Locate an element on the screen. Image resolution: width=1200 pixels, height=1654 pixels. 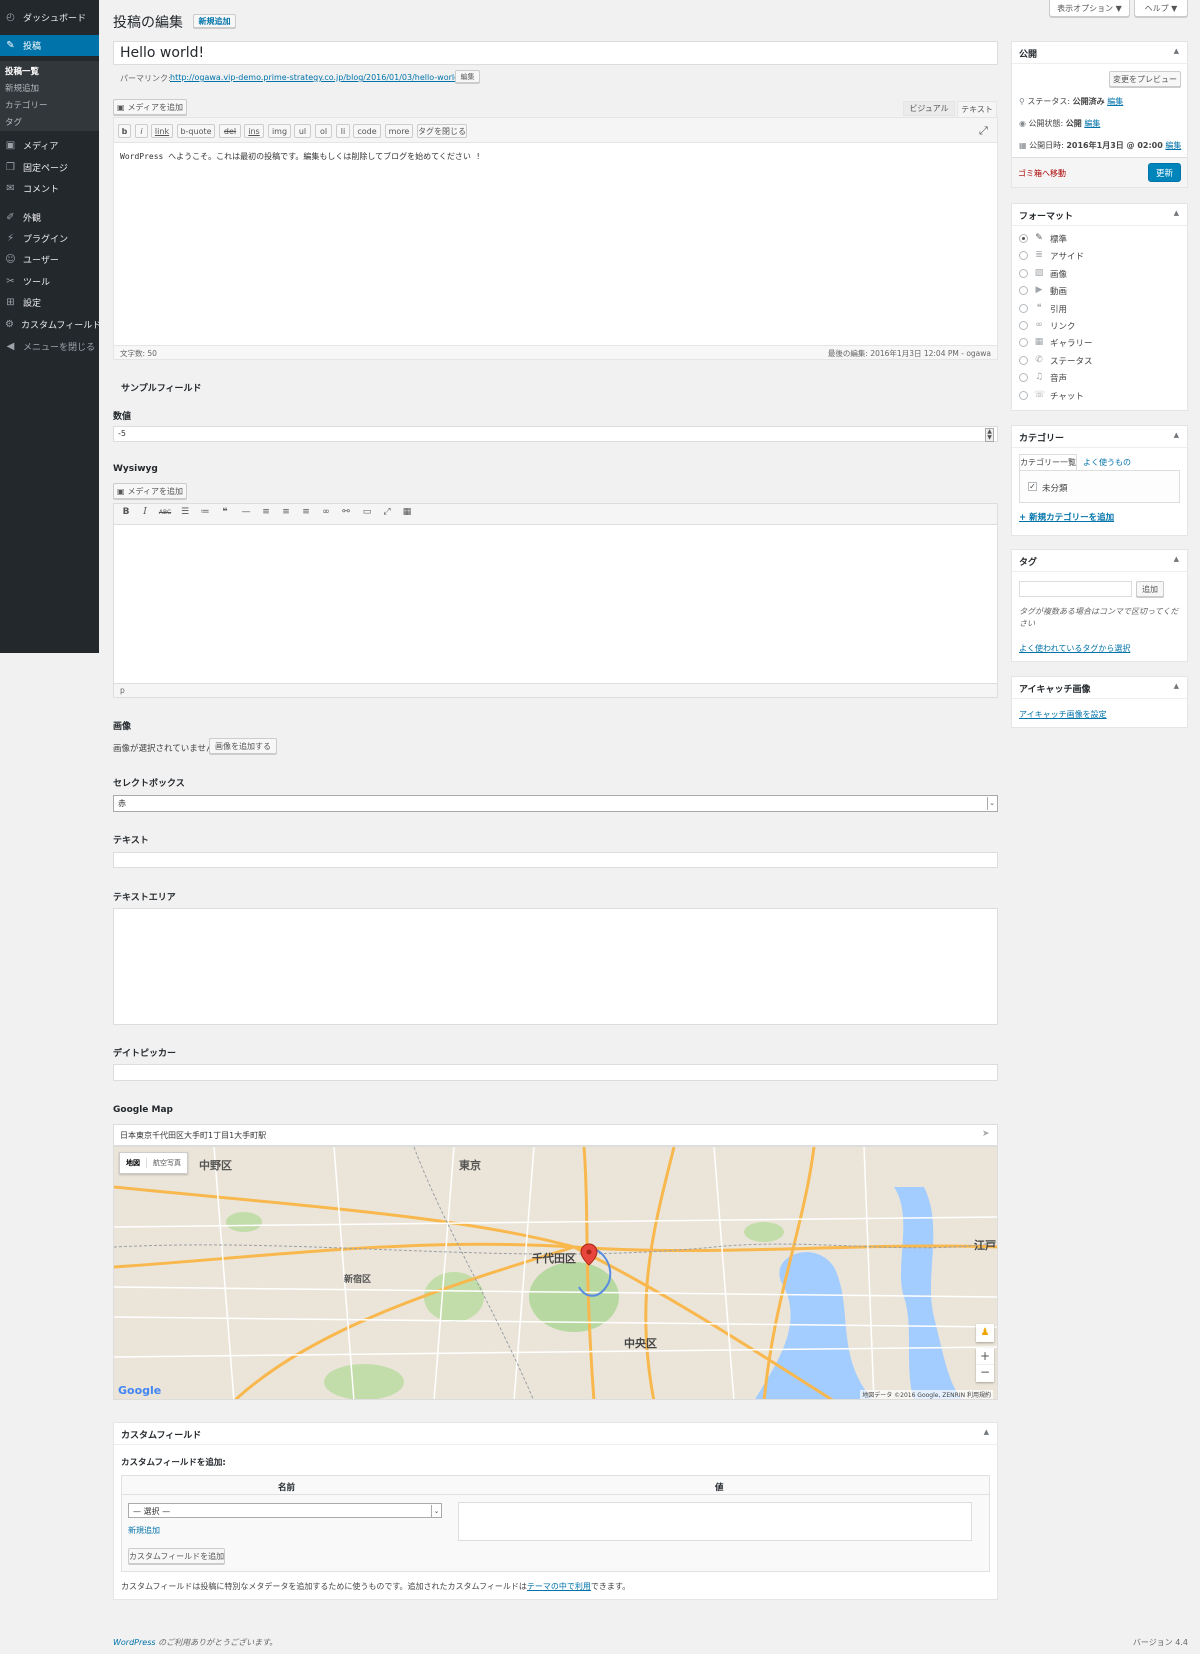
qt-ul-button: ul is located at coordinates (302, 131).